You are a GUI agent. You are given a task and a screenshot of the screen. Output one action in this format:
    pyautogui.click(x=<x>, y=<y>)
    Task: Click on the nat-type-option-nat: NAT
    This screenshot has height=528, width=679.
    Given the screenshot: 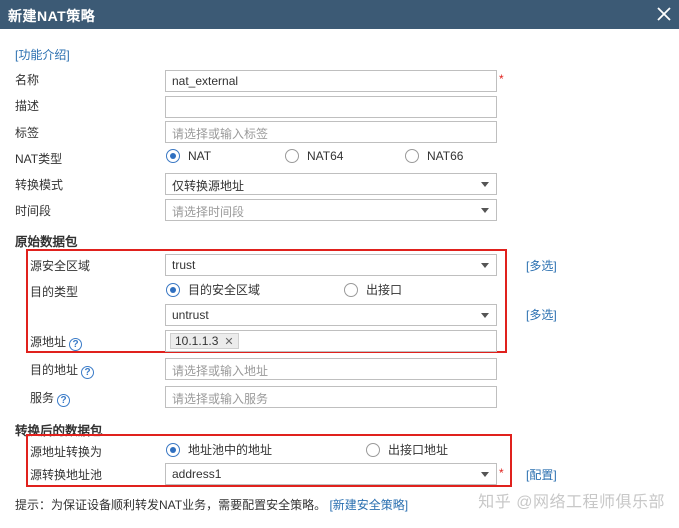 What is the action you would take?
    pyautogui.click(x=188, y=156)
    